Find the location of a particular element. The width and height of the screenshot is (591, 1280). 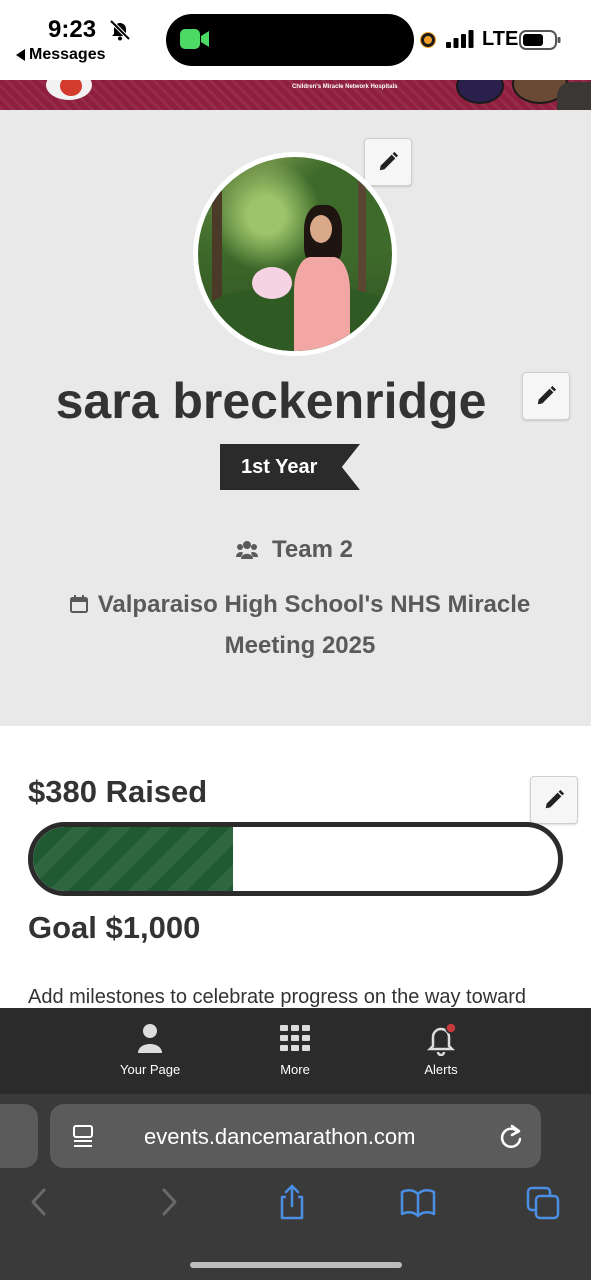

raised-amount: $380 Raised is located at coordinates (118, 791).